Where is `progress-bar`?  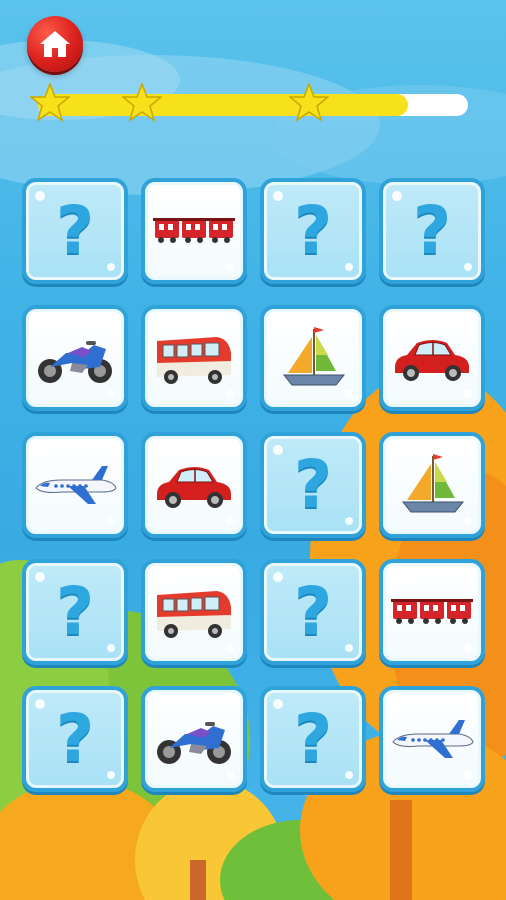
progress-bar is located at coordinates (253, 105).